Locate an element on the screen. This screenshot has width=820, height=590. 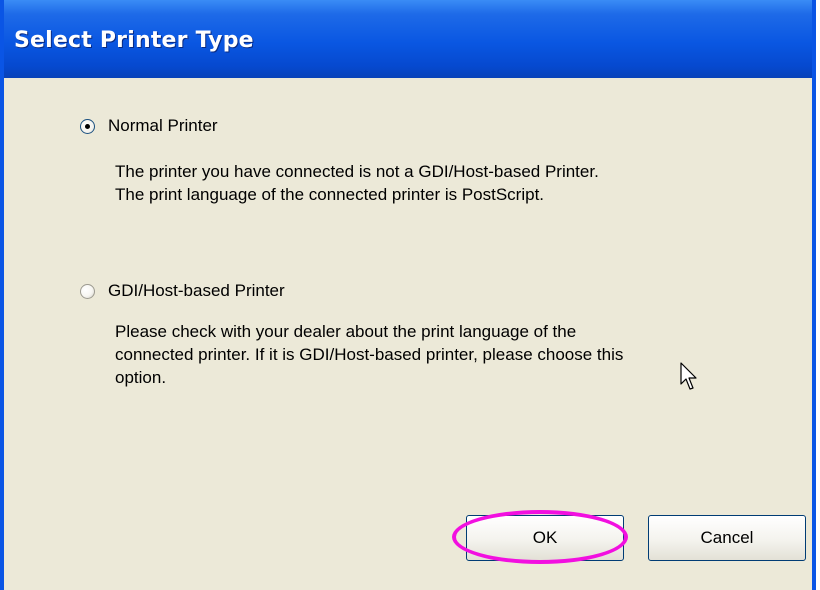
mouse-pointer-icon is located at coordinates (688, 376).